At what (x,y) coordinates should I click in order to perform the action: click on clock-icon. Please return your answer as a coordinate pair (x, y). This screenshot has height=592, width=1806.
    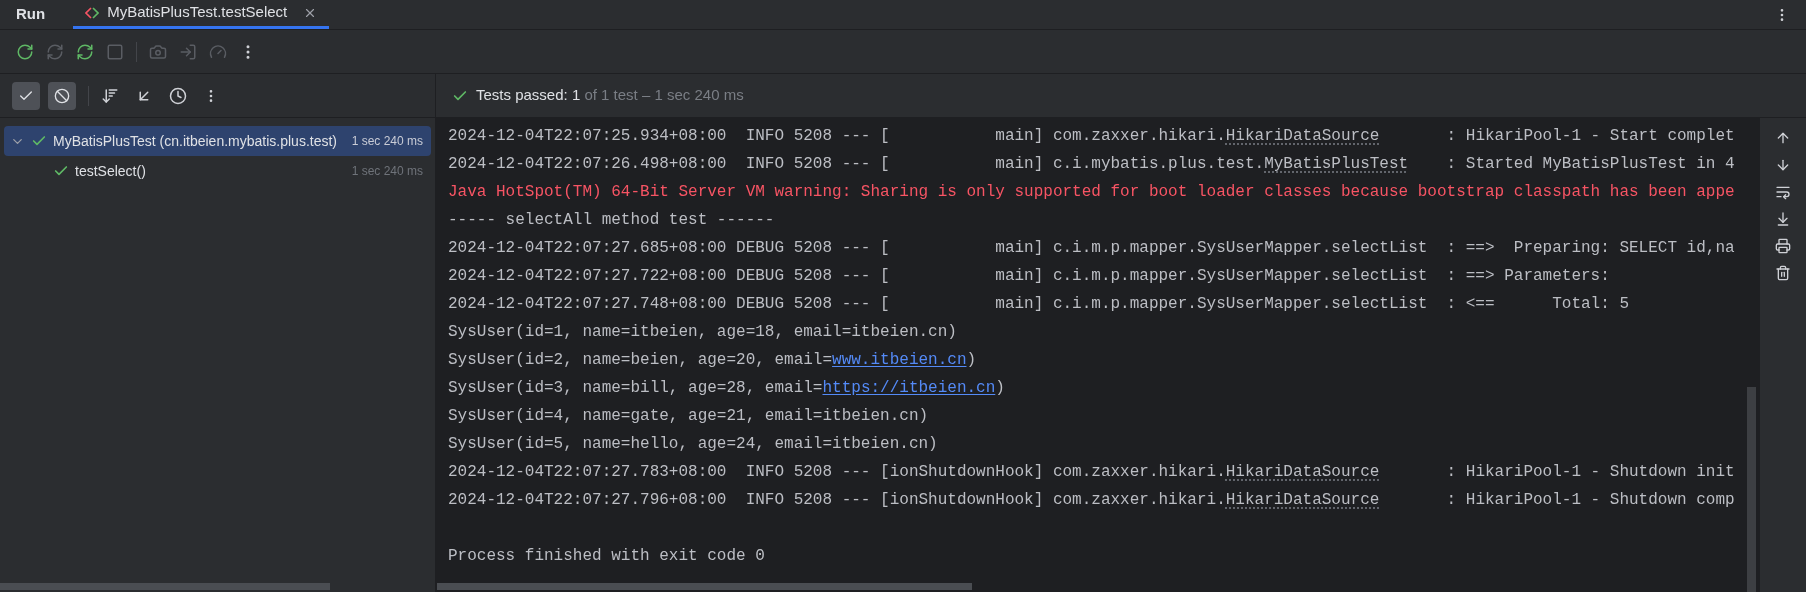
    Looking at the image, I should click on (178, 95).